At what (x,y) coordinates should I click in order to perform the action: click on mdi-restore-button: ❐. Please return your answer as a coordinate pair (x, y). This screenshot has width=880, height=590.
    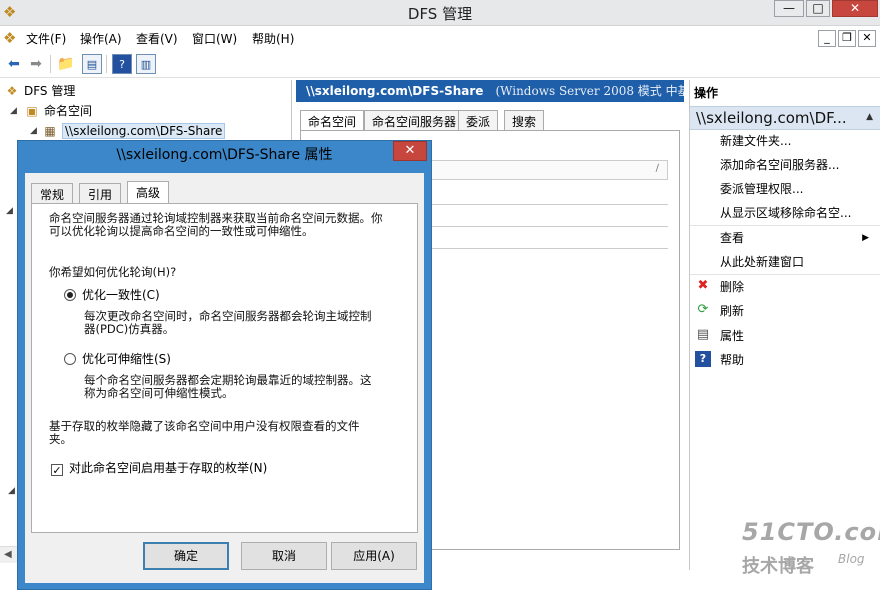
    Looking at the image, I should click on (847, 38).